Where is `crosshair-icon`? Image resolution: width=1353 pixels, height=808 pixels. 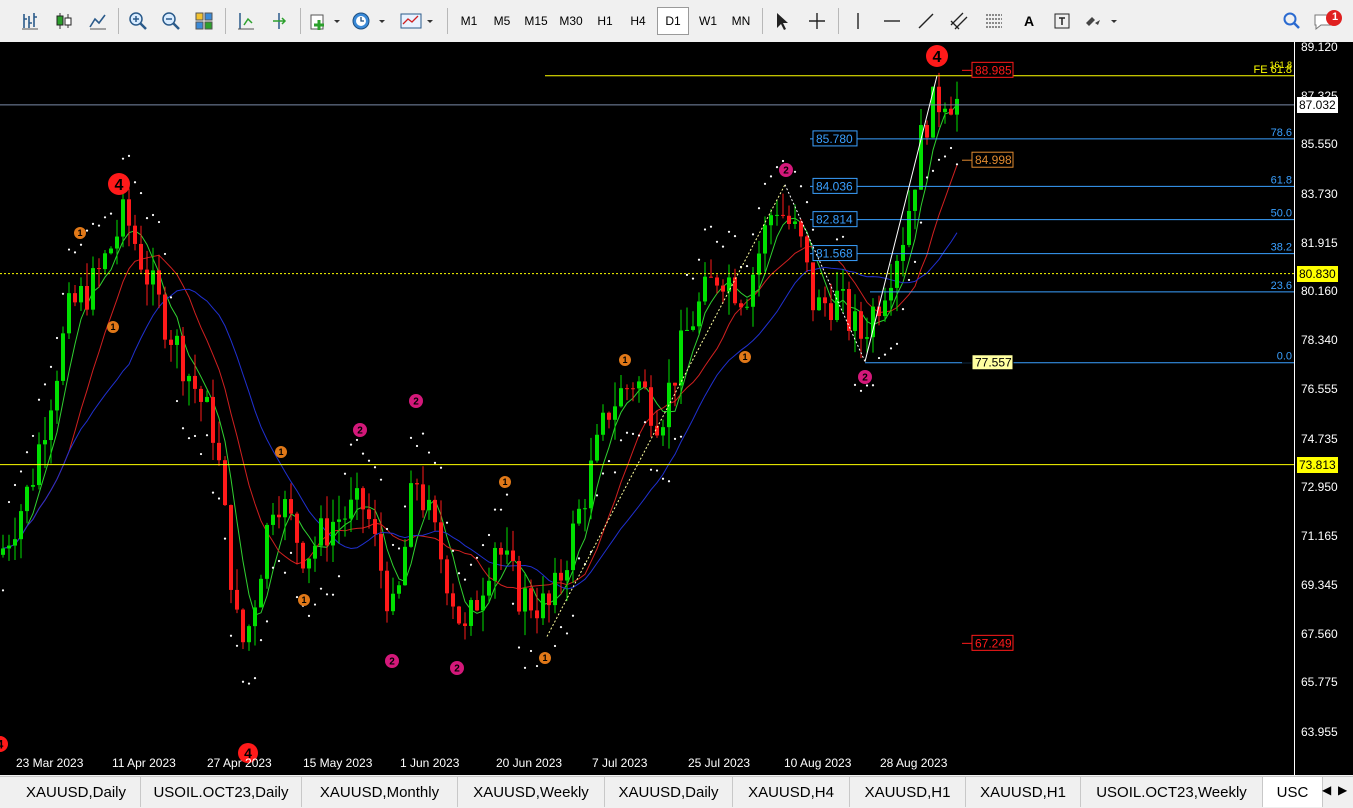 crosshair-icon is located at coordinates (817, 21).